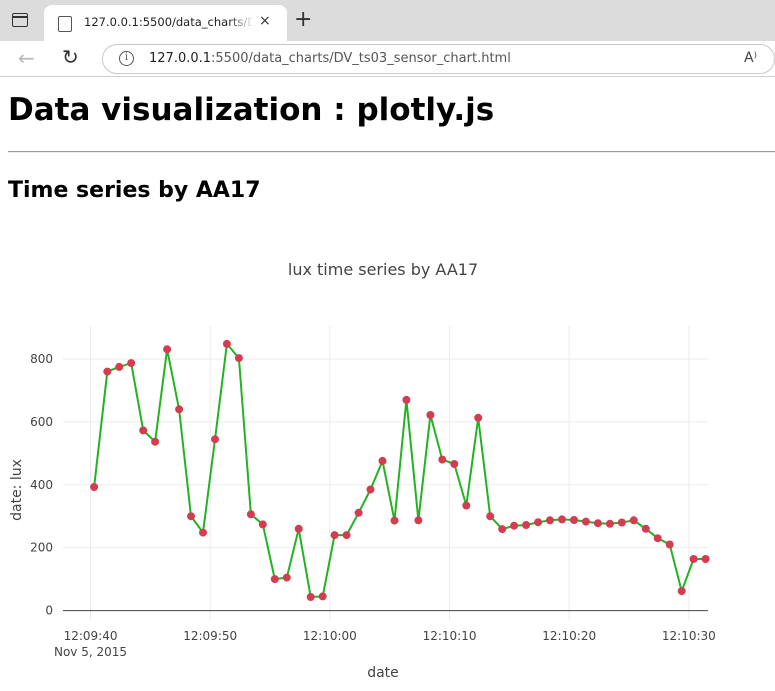 The width and height of the screenshot is (775, 691). I want to click on x-tick-label: 12:10:30, so click(689, 636).